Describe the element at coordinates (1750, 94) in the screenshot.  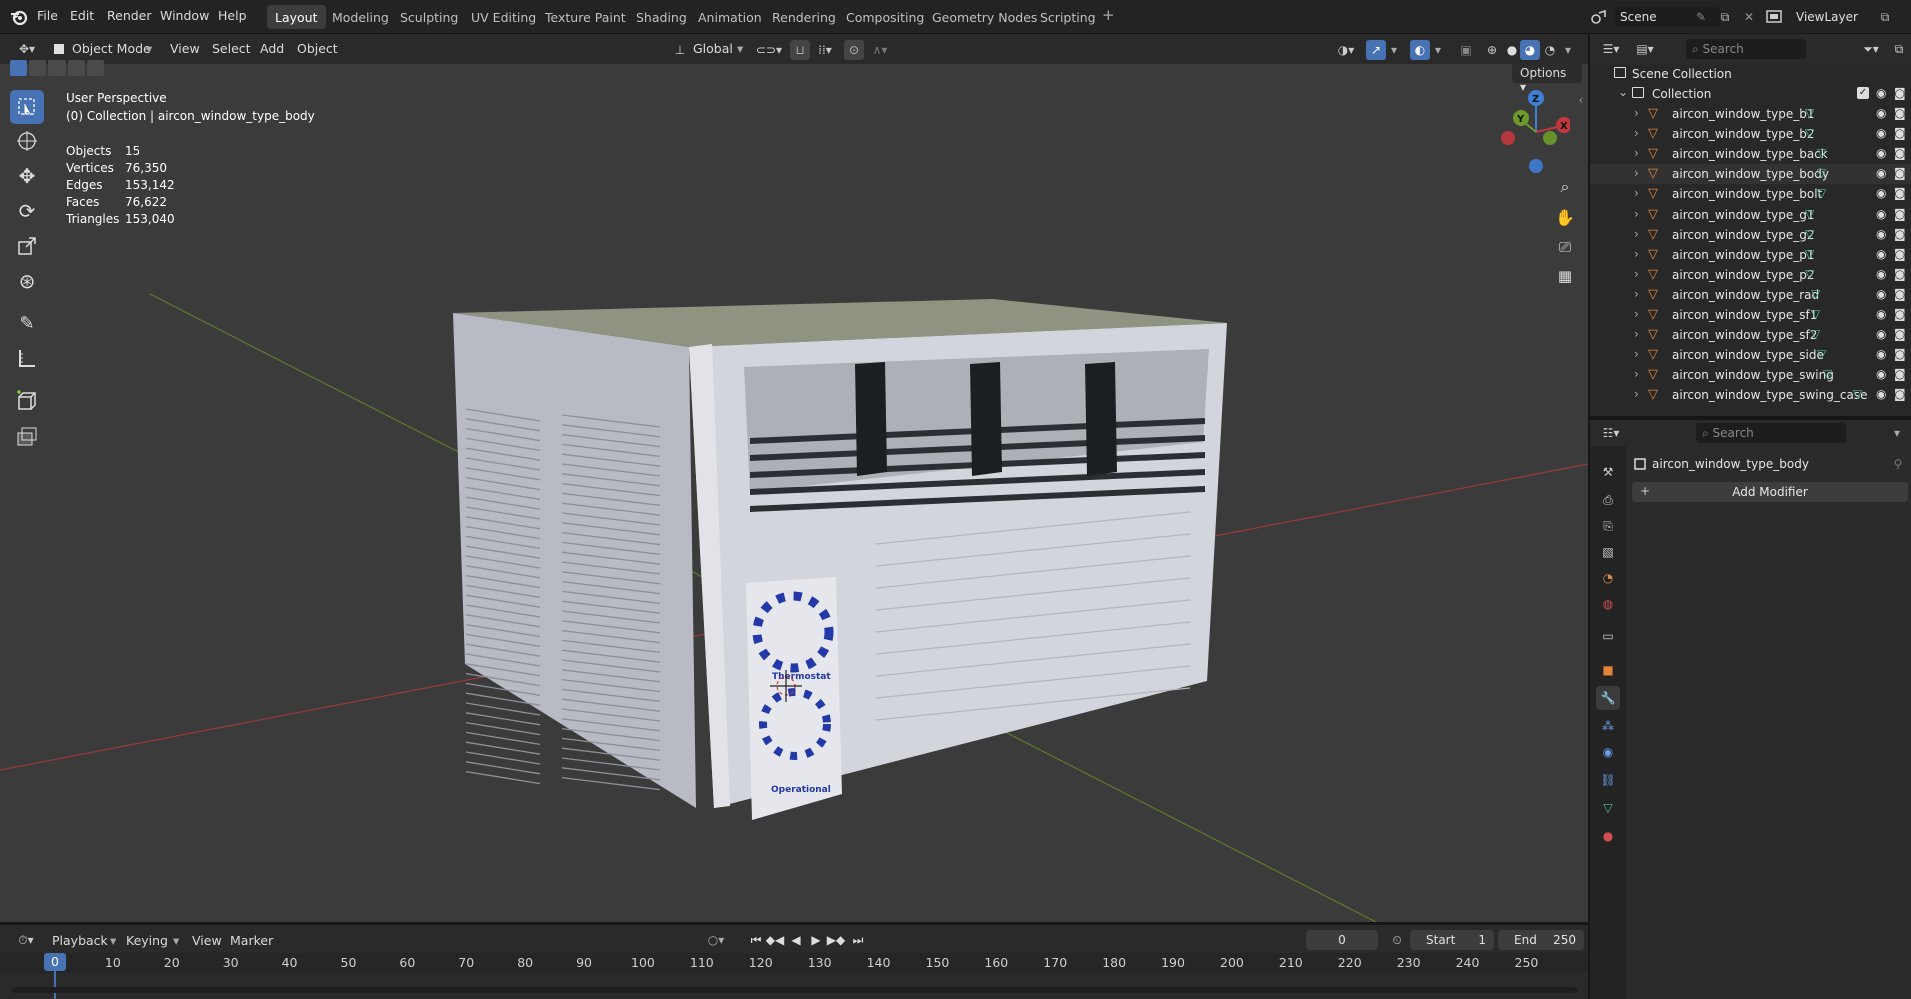
I see `collection-row: ⌄ Collection ✓ ◉ ◙` at that location.